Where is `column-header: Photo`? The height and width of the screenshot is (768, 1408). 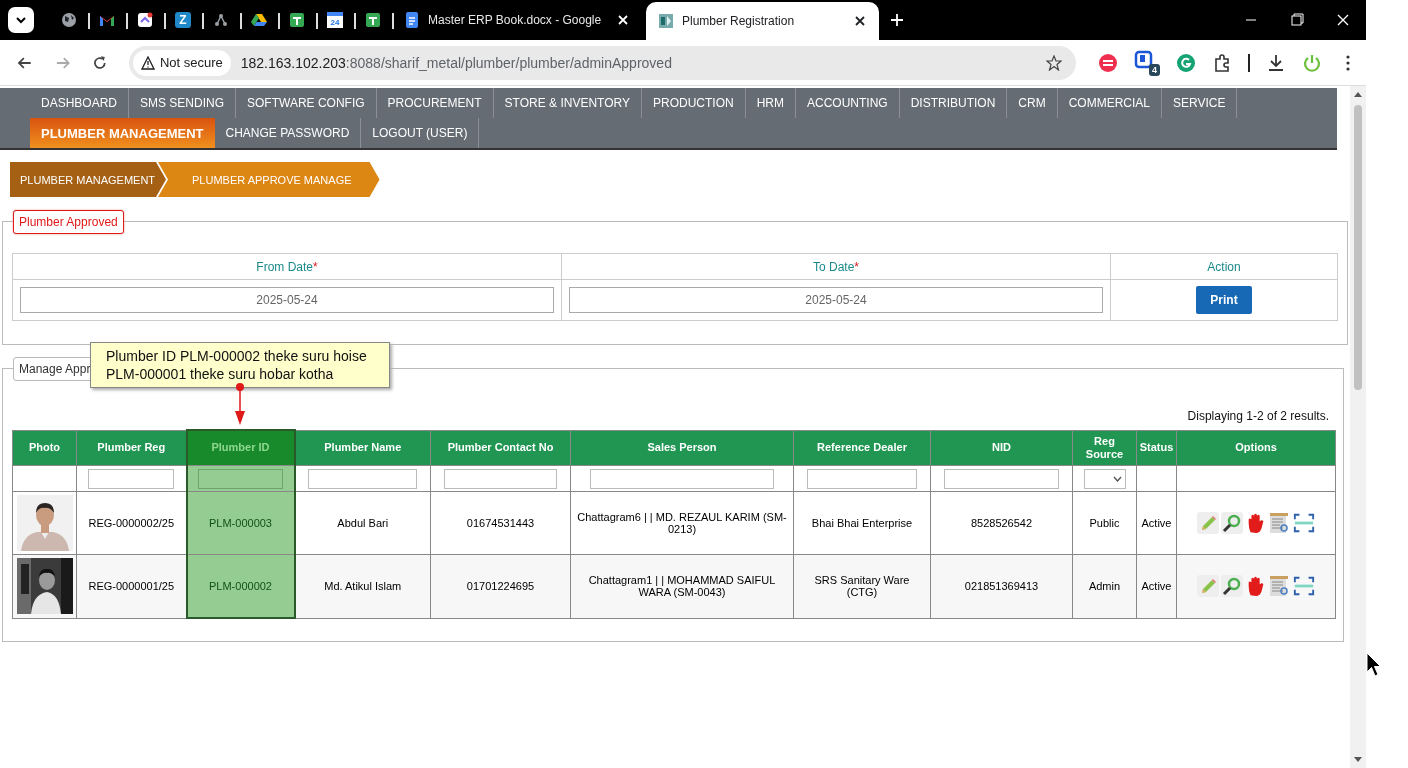
column-header: Photo is located at coordinates (44, 448).